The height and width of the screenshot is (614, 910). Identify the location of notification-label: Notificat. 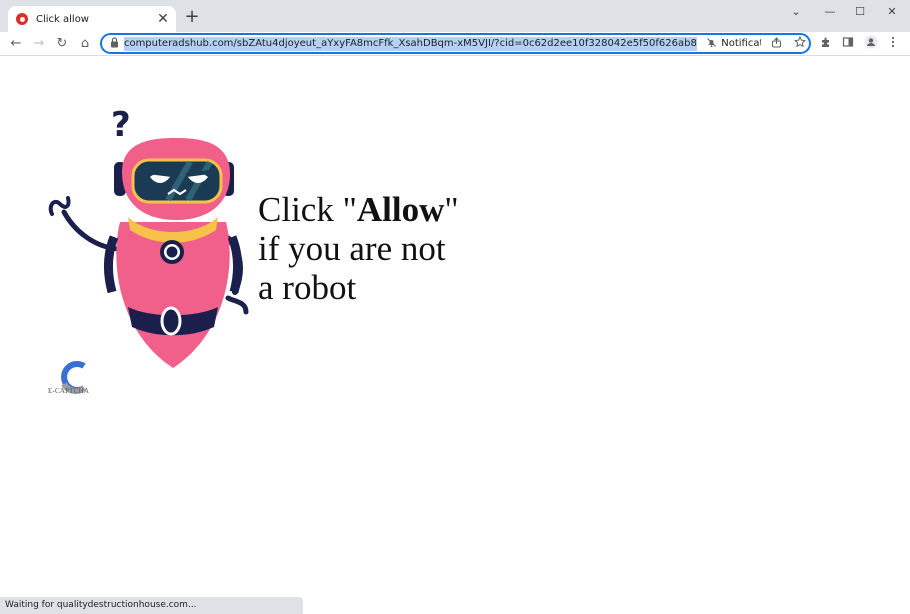
(741, 43).